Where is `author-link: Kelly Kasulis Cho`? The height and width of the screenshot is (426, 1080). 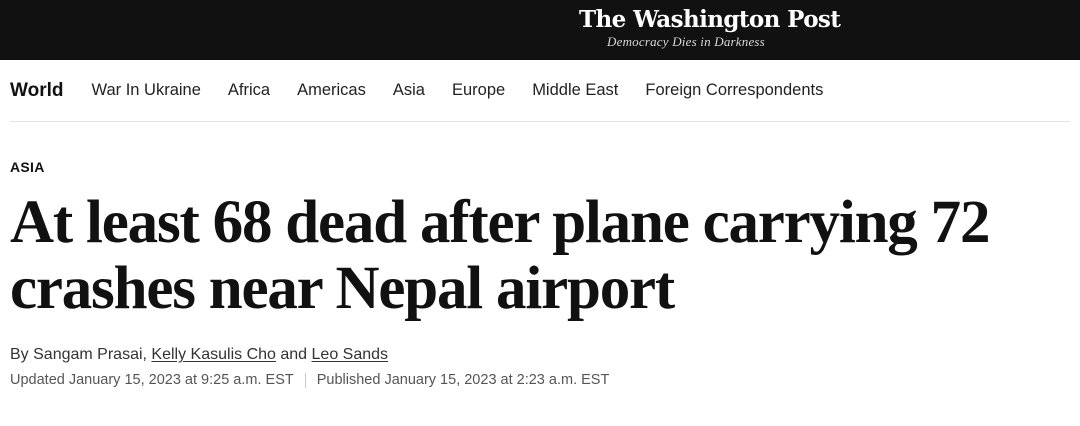 author-link: Kelly Kasulis Cho is located at coordinates (213, 354).